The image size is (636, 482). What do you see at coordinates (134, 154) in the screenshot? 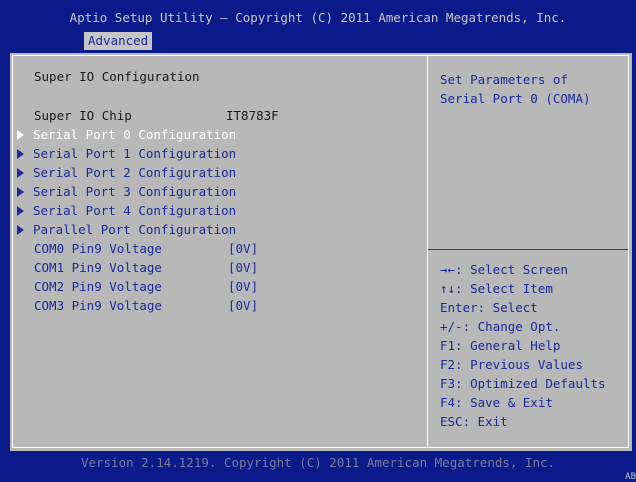
I see `menu-item-serial-port-1: Serial Port 1 Configuration` at bounding box center [134, 154].